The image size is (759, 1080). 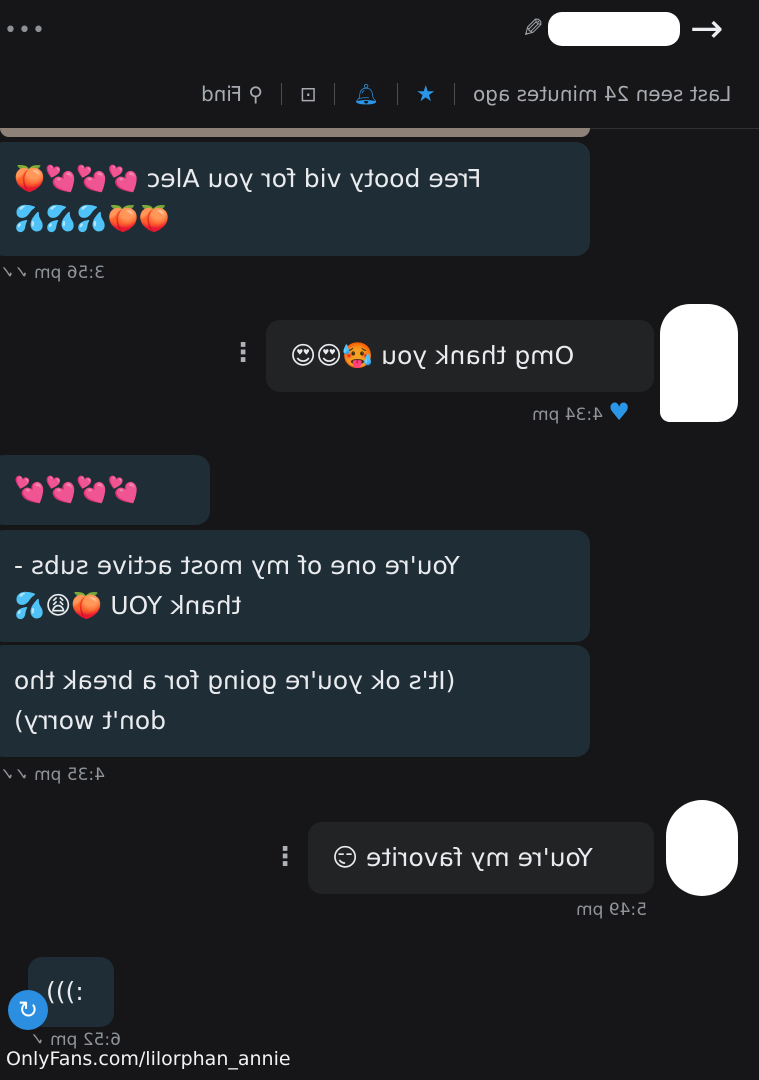 What do you see at coordinates (28, 1010) in the screenshot?
I see `refresh-icon: ↻` at bounding box center [28, 1010].